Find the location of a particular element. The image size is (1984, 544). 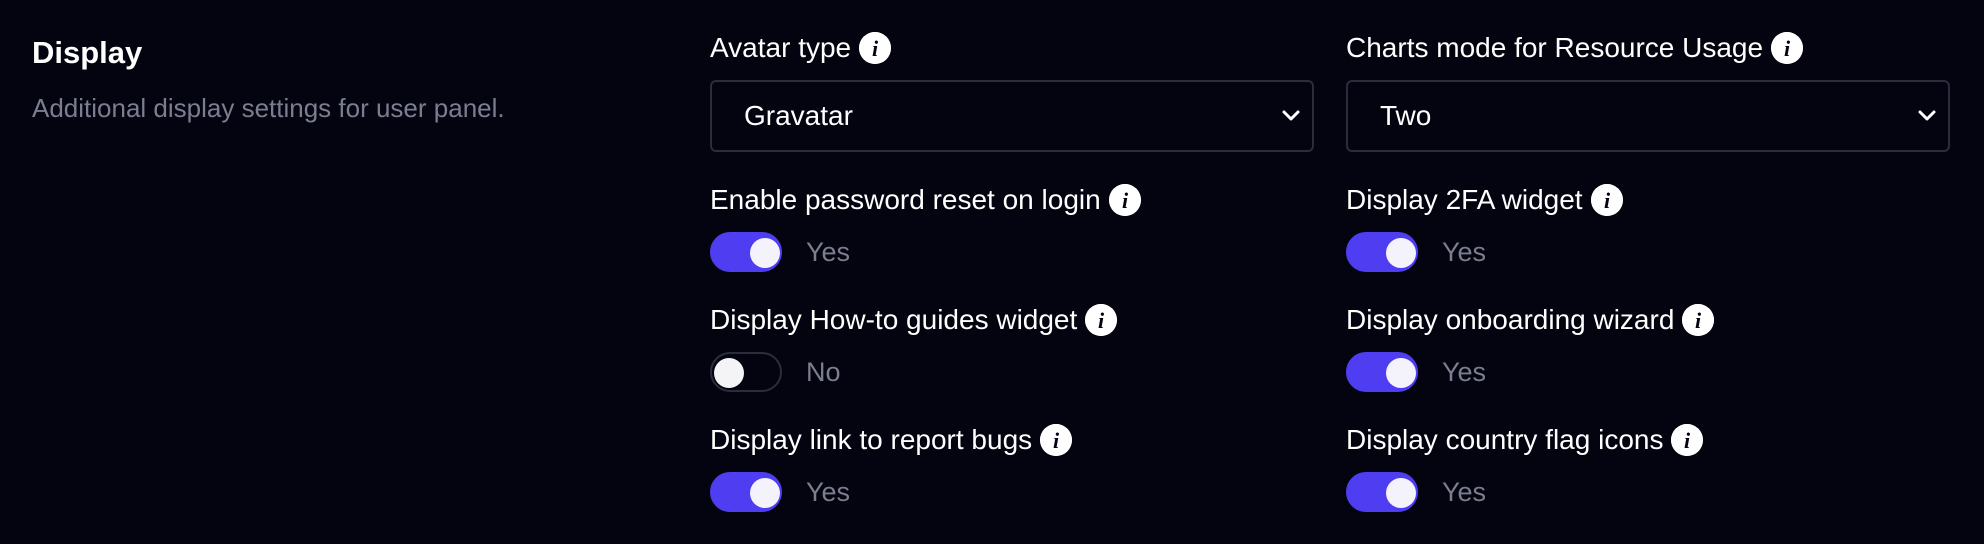

country-flags-state: Yes is located at coordinates (1464, 492).